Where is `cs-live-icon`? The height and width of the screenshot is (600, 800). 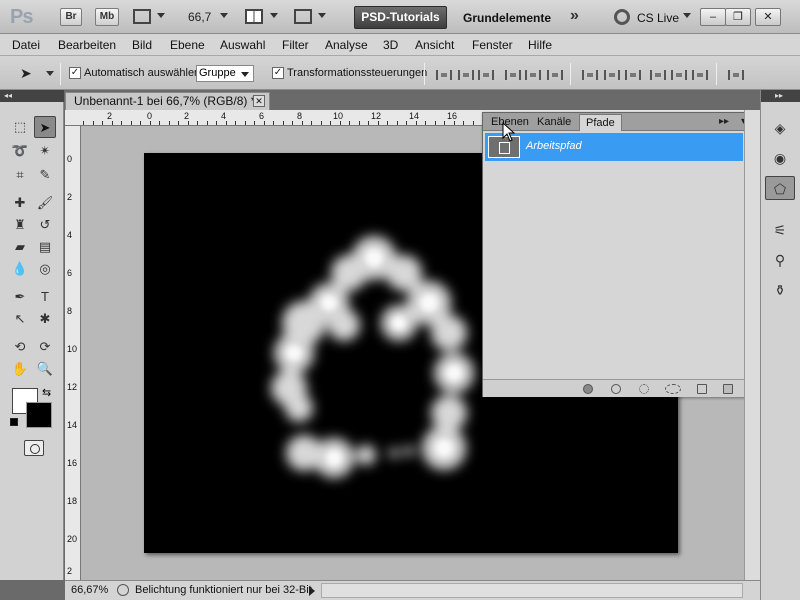
cs-live-icon is located at coordinates (622, 17).